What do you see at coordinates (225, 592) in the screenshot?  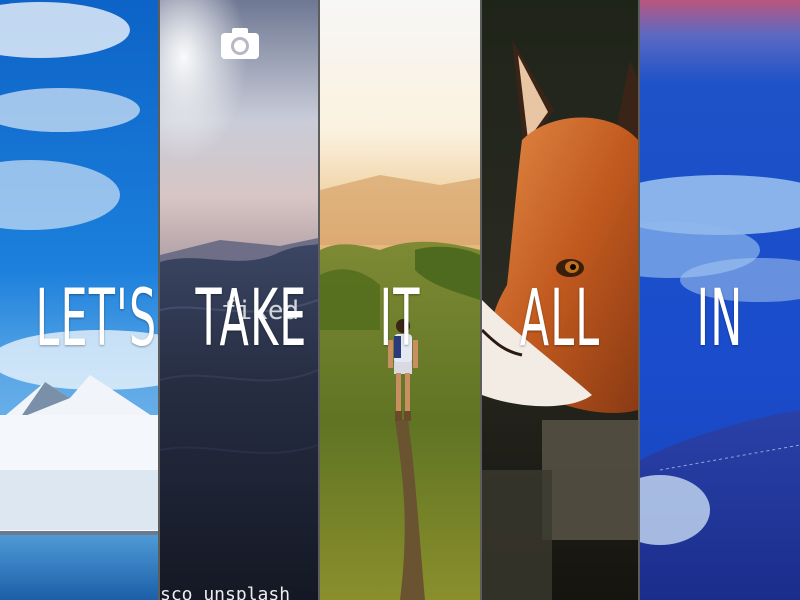 I see `photo-credit-link: sco unsplash` at bounding box center [225, 592].